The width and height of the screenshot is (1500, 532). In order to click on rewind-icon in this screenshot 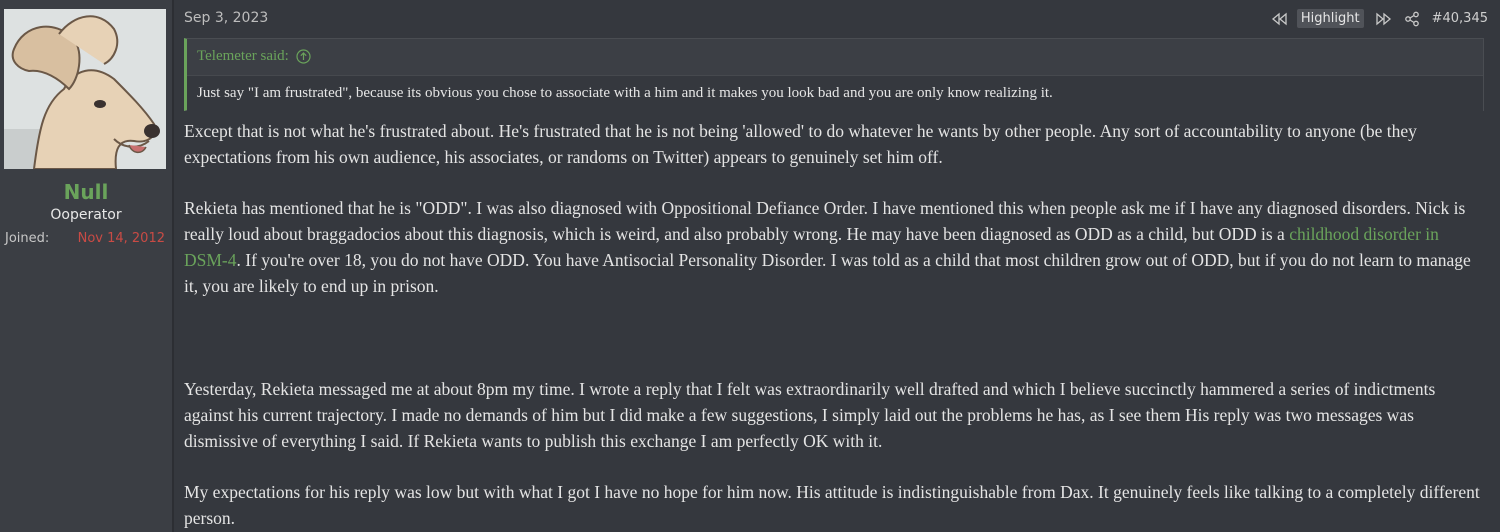, I will do `click(1279, 19)`.